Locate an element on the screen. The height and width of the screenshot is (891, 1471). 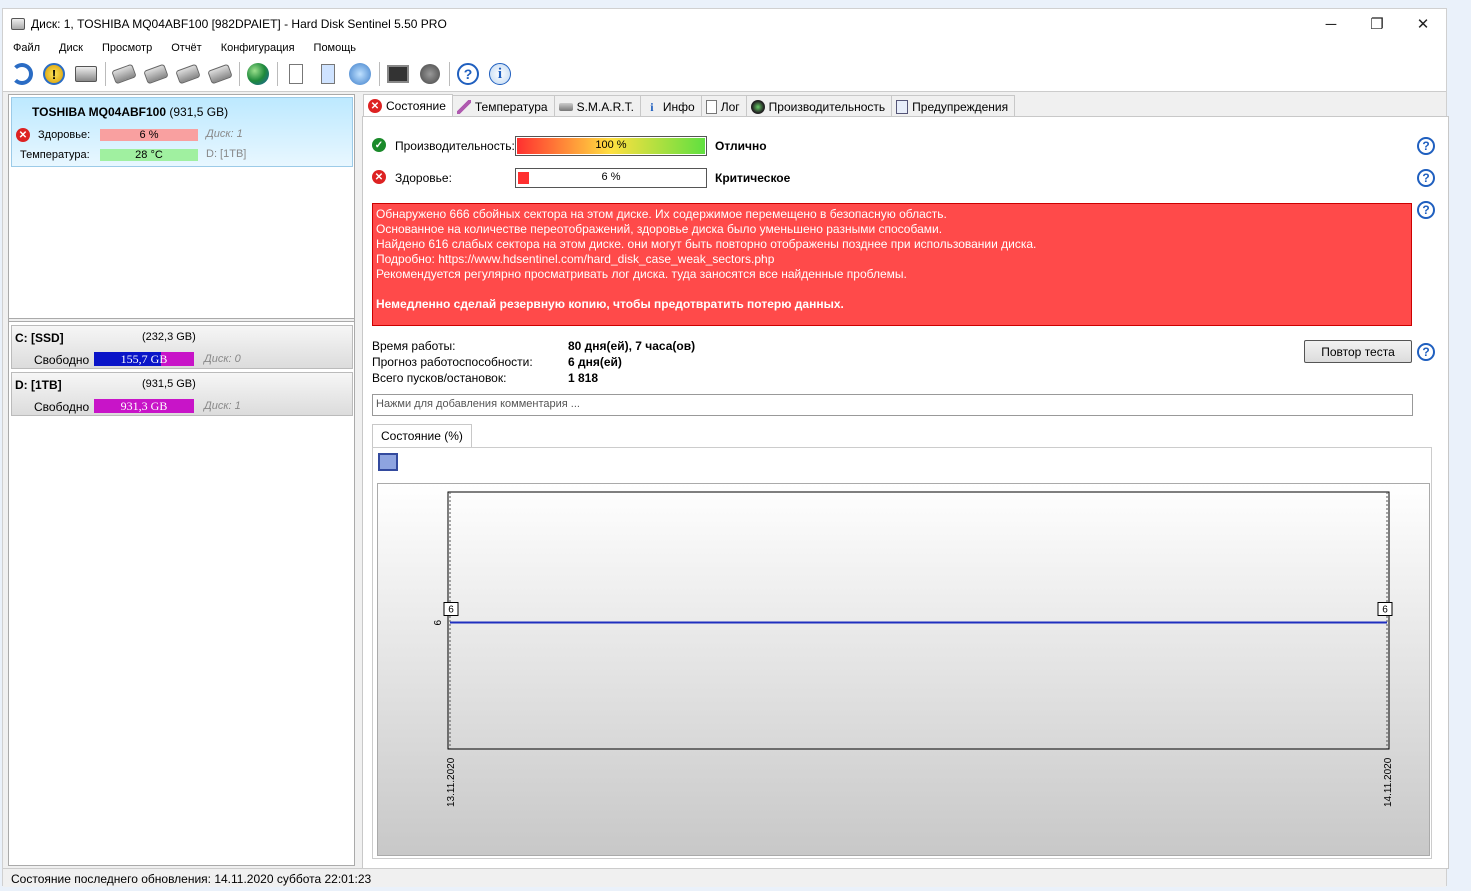
performance-bar: 100 % is located at coordinates (611, 146).